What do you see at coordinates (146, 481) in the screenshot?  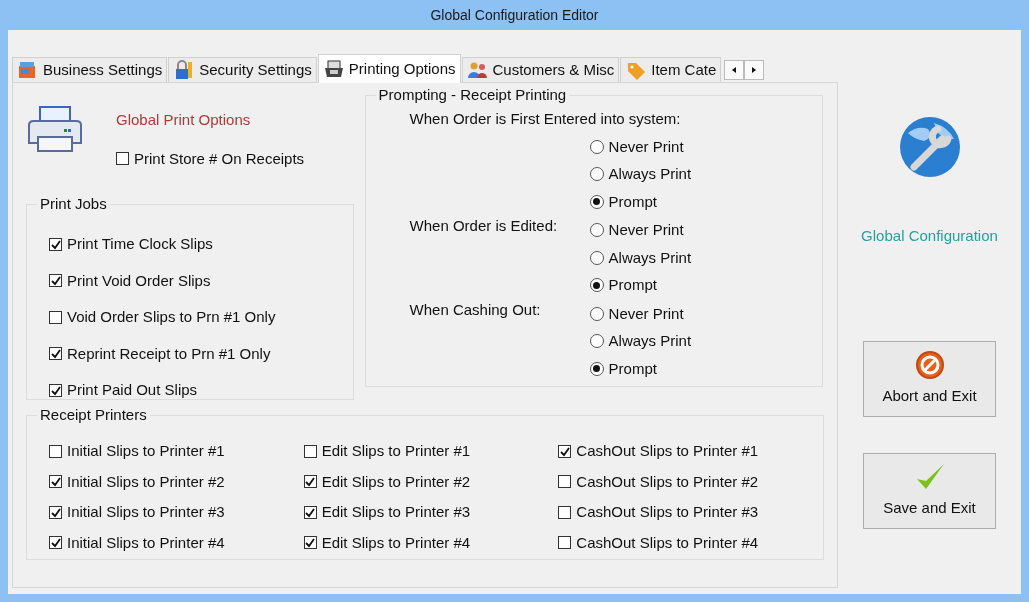 I see `checkbox-label: Initial Slips to Printer #2` at bounding box center [146, 481].